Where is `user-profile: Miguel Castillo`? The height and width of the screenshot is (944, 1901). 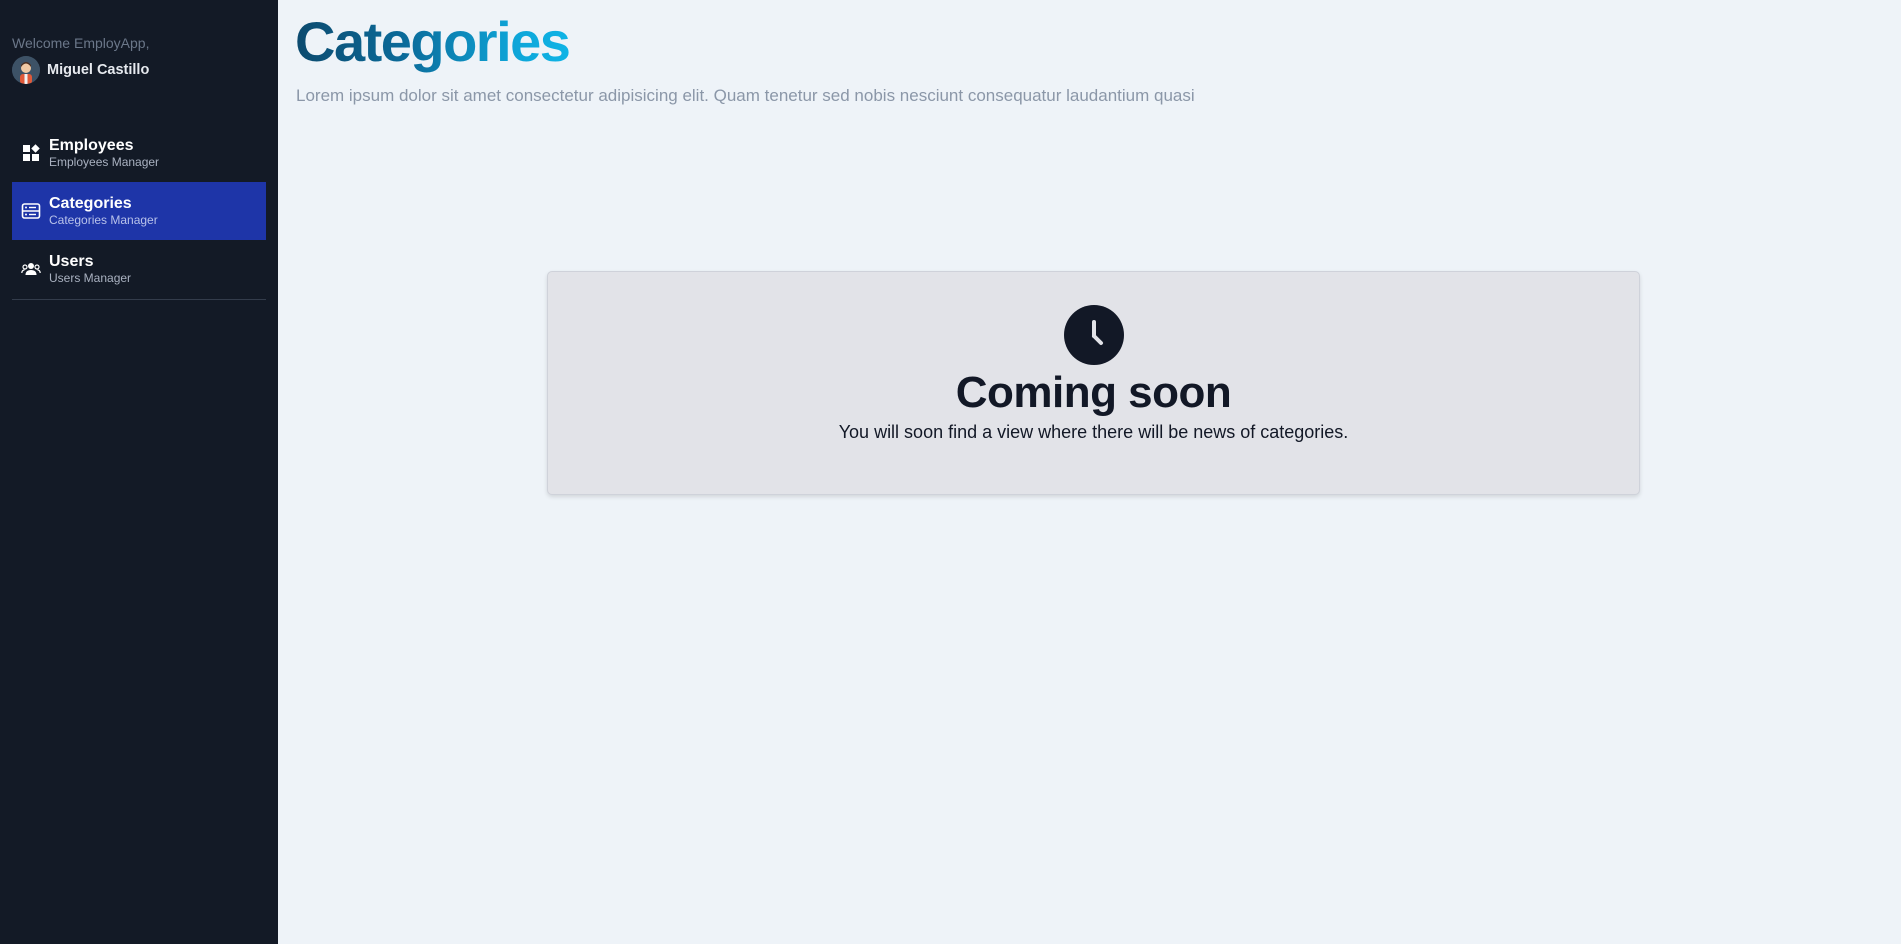
user-profile: Miguel Castillo is located at coordinates (139, 70).